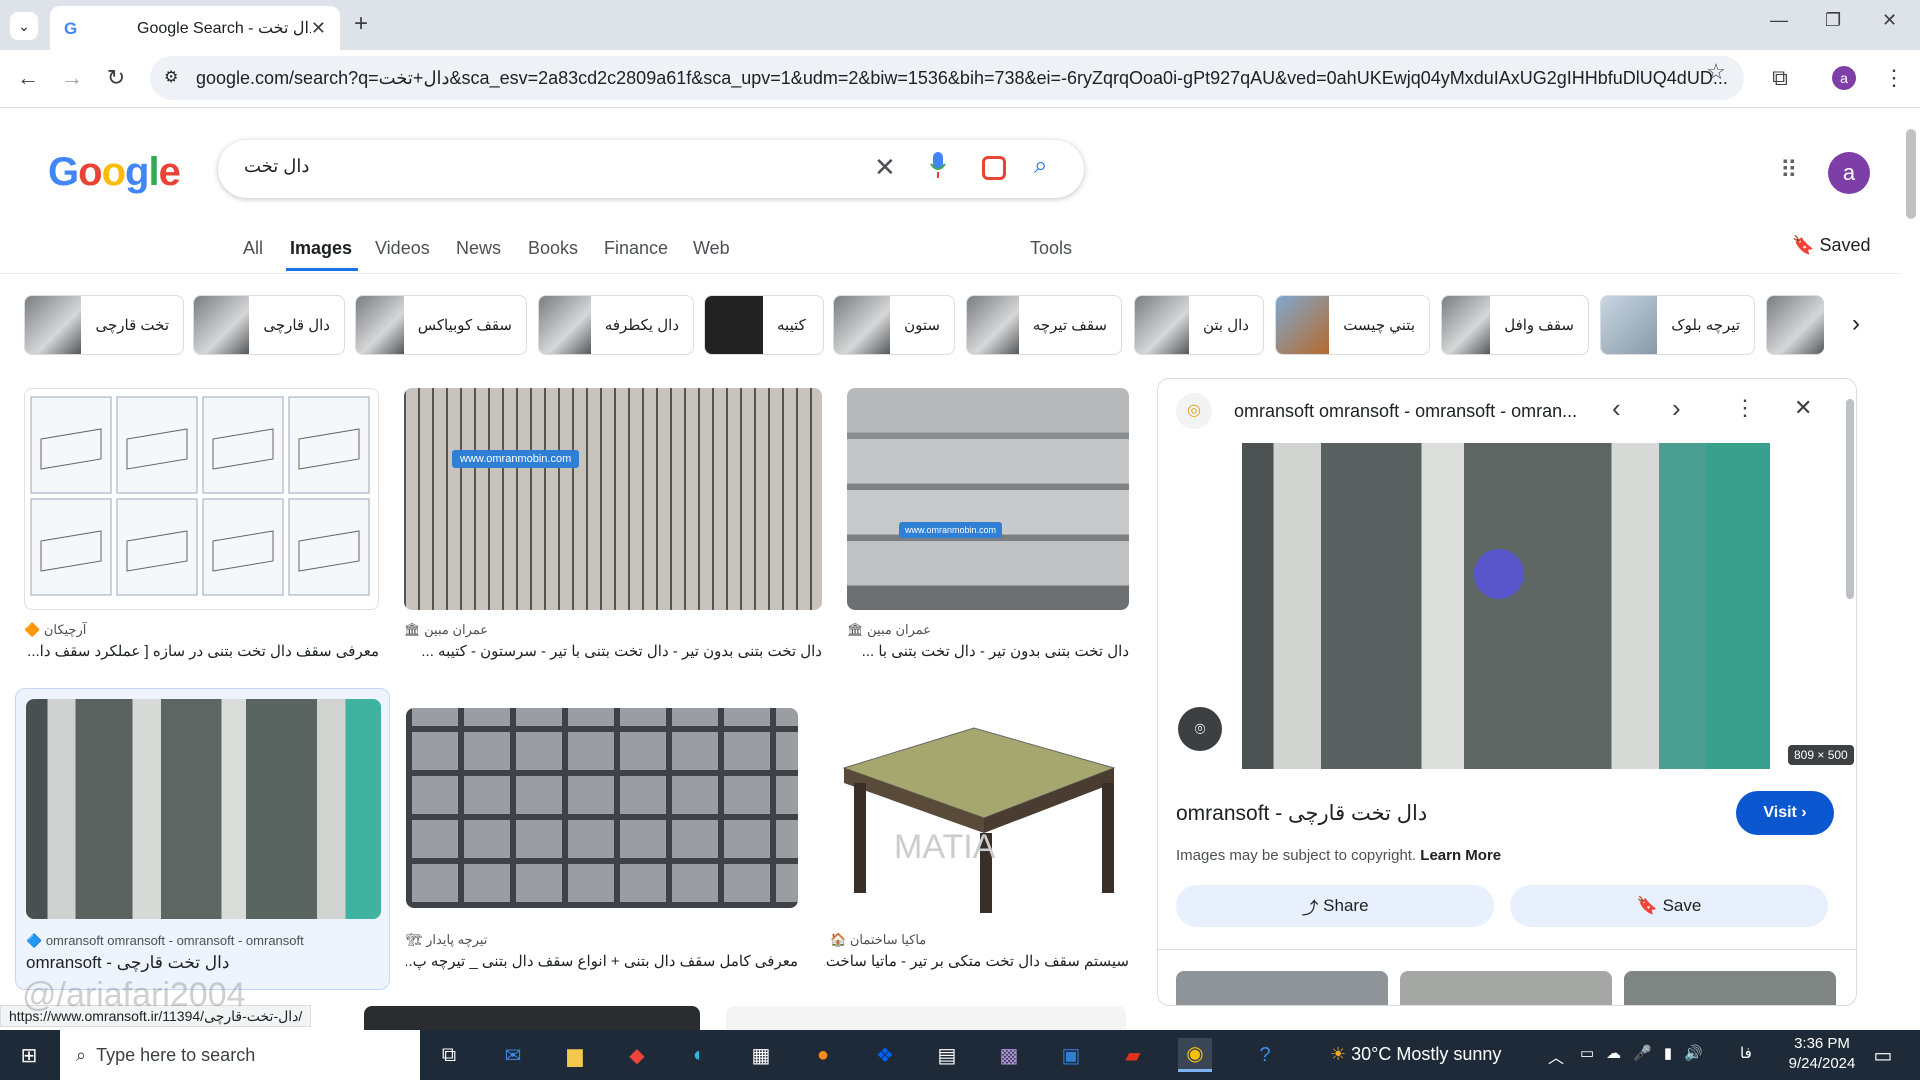 This screenshot has width=1920, height=1080. I want to click on browser-menu-icon: ⋮, so click(1894, 78).